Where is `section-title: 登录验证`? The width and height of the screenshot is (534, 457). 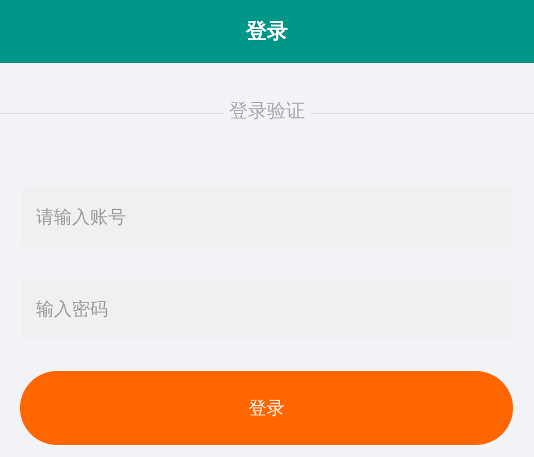 section-title: 登录验证 is located at coordinates (267, 111).